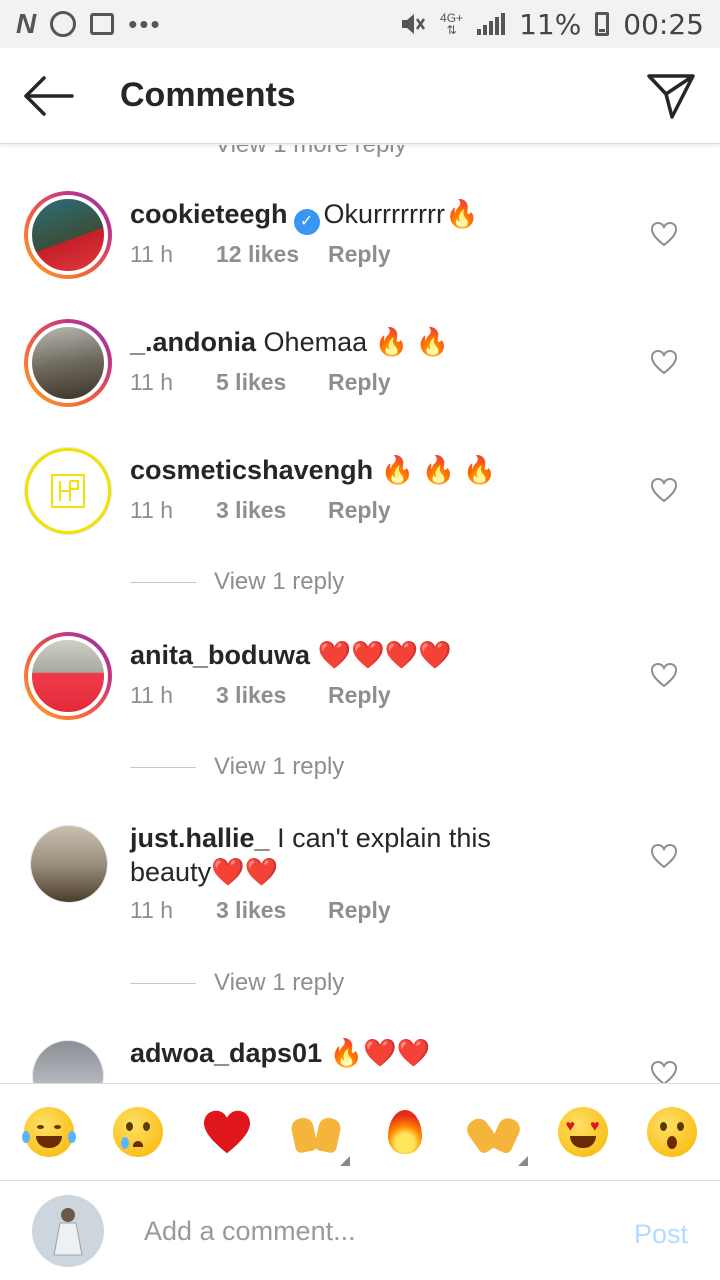  What do you see at coordinates (138, 1132) in the screenshot?
I see `crying-face-icon` at bounding box center [138, 1132].